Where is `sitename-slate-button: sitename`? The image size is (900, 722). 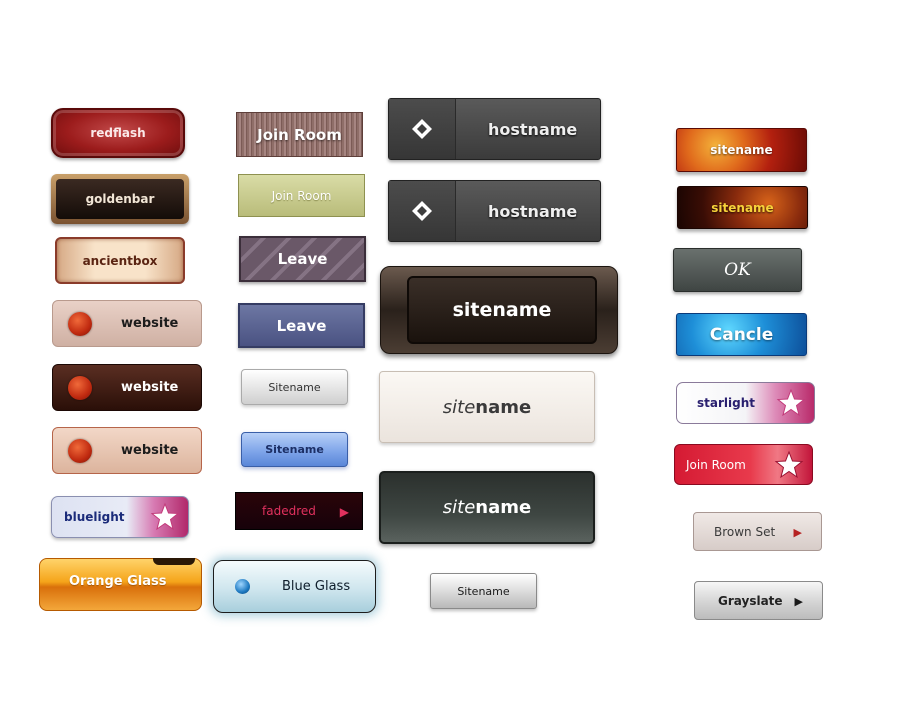 sitename-slate-button: sitename is located at coordinates (487, 507).